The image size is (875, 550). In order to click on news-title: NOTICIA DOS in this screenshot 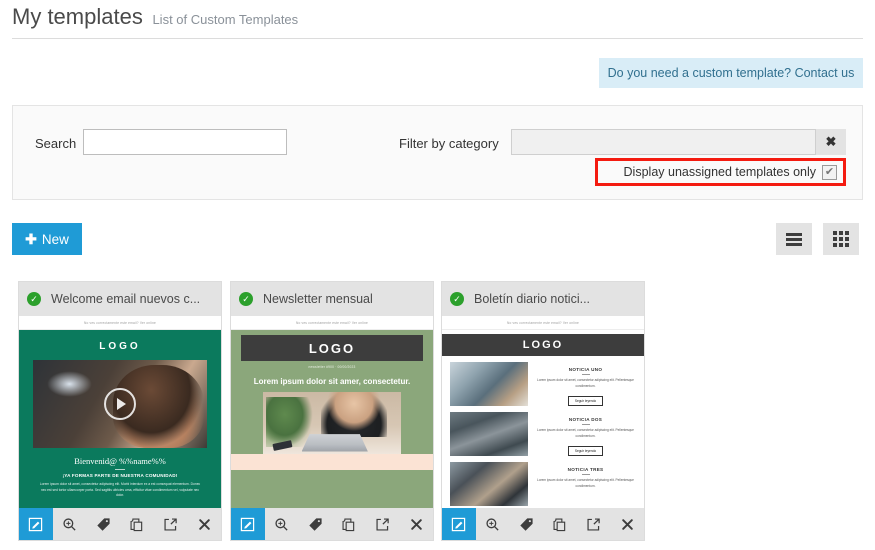, I will do `click(585, 419)`.